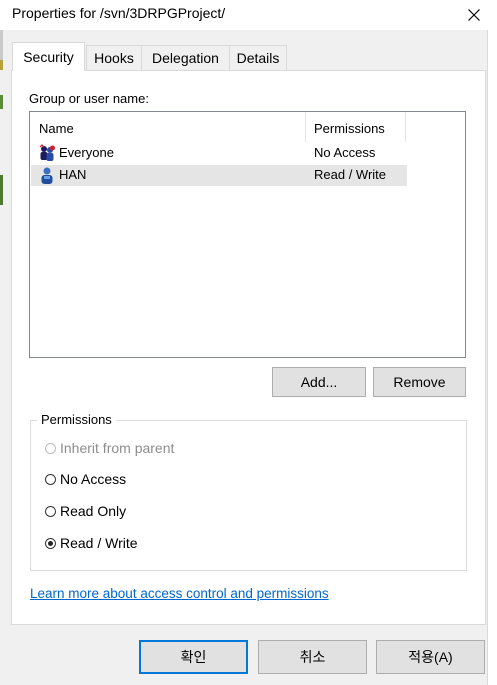 The width and height of the screenshot is (497, 685). What do you see at coordinates (312, 657) in the screenshot?
I see `cancel-button: 취소` at bounding box center [312, 657].